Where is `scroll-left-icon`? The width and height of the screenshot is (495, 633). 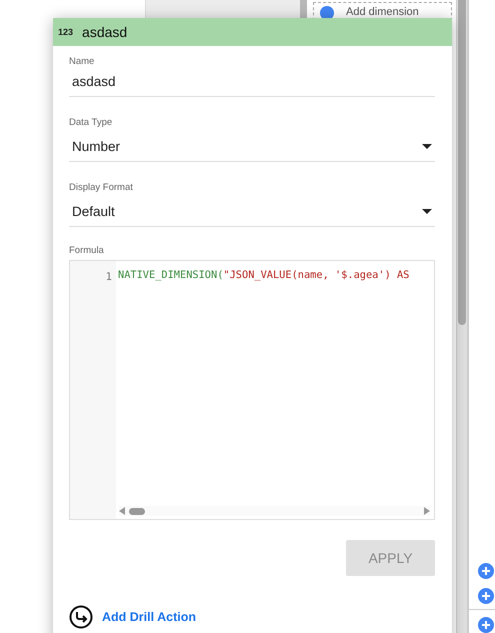
scroll-left-icon is located at coordinates (122, 511).